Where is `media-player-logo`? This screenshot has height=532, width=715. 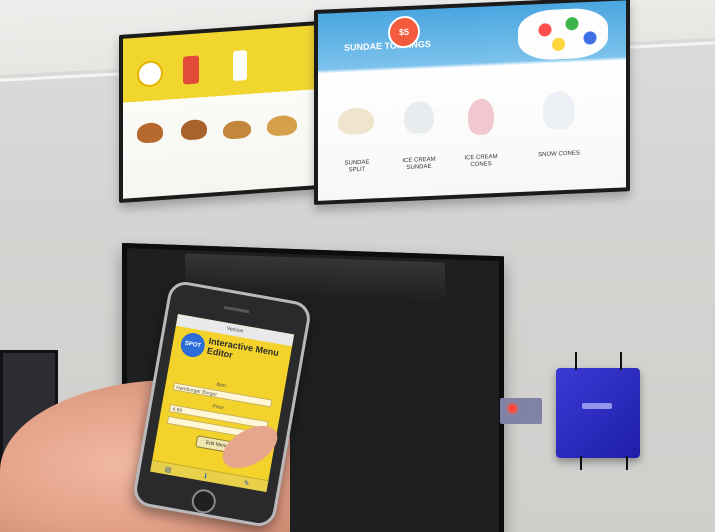
media-player-logo is located at coordinates (597, 406).